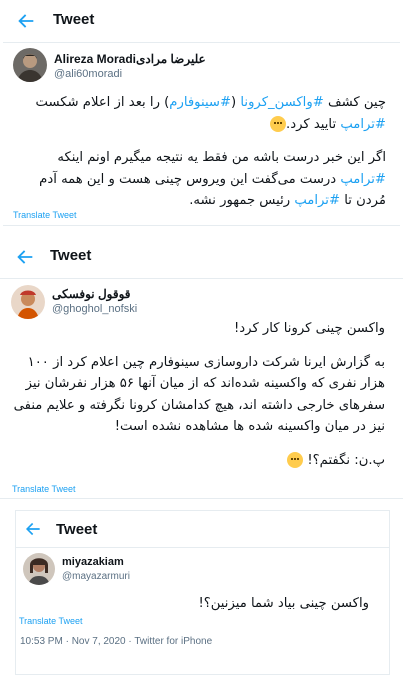 This screenshot has width=403, height=675. What do you see at coordinates (94, 309) in the screenshot?
I see `author-handle: @ghoghol_nofski` at bounding box center [94, 309].